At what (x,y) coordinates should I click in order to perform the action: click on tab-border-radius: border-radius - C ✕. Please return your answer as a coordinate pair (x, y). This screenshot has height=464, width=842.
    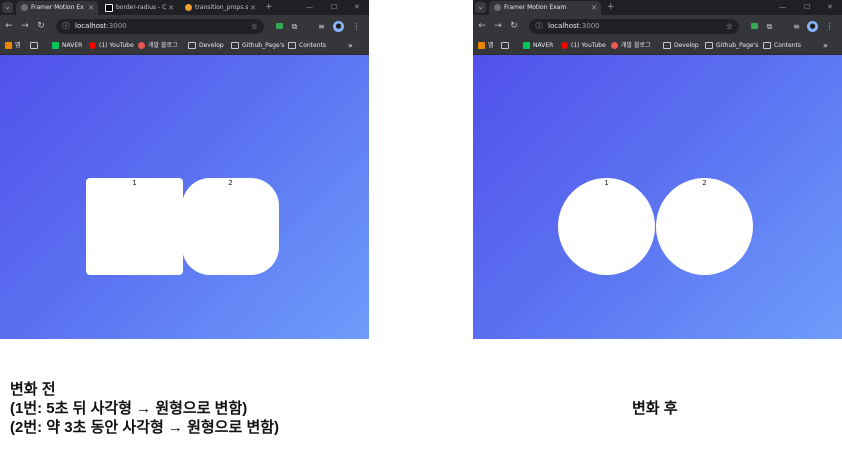
    Looking at the image, I should click on (139, 8).